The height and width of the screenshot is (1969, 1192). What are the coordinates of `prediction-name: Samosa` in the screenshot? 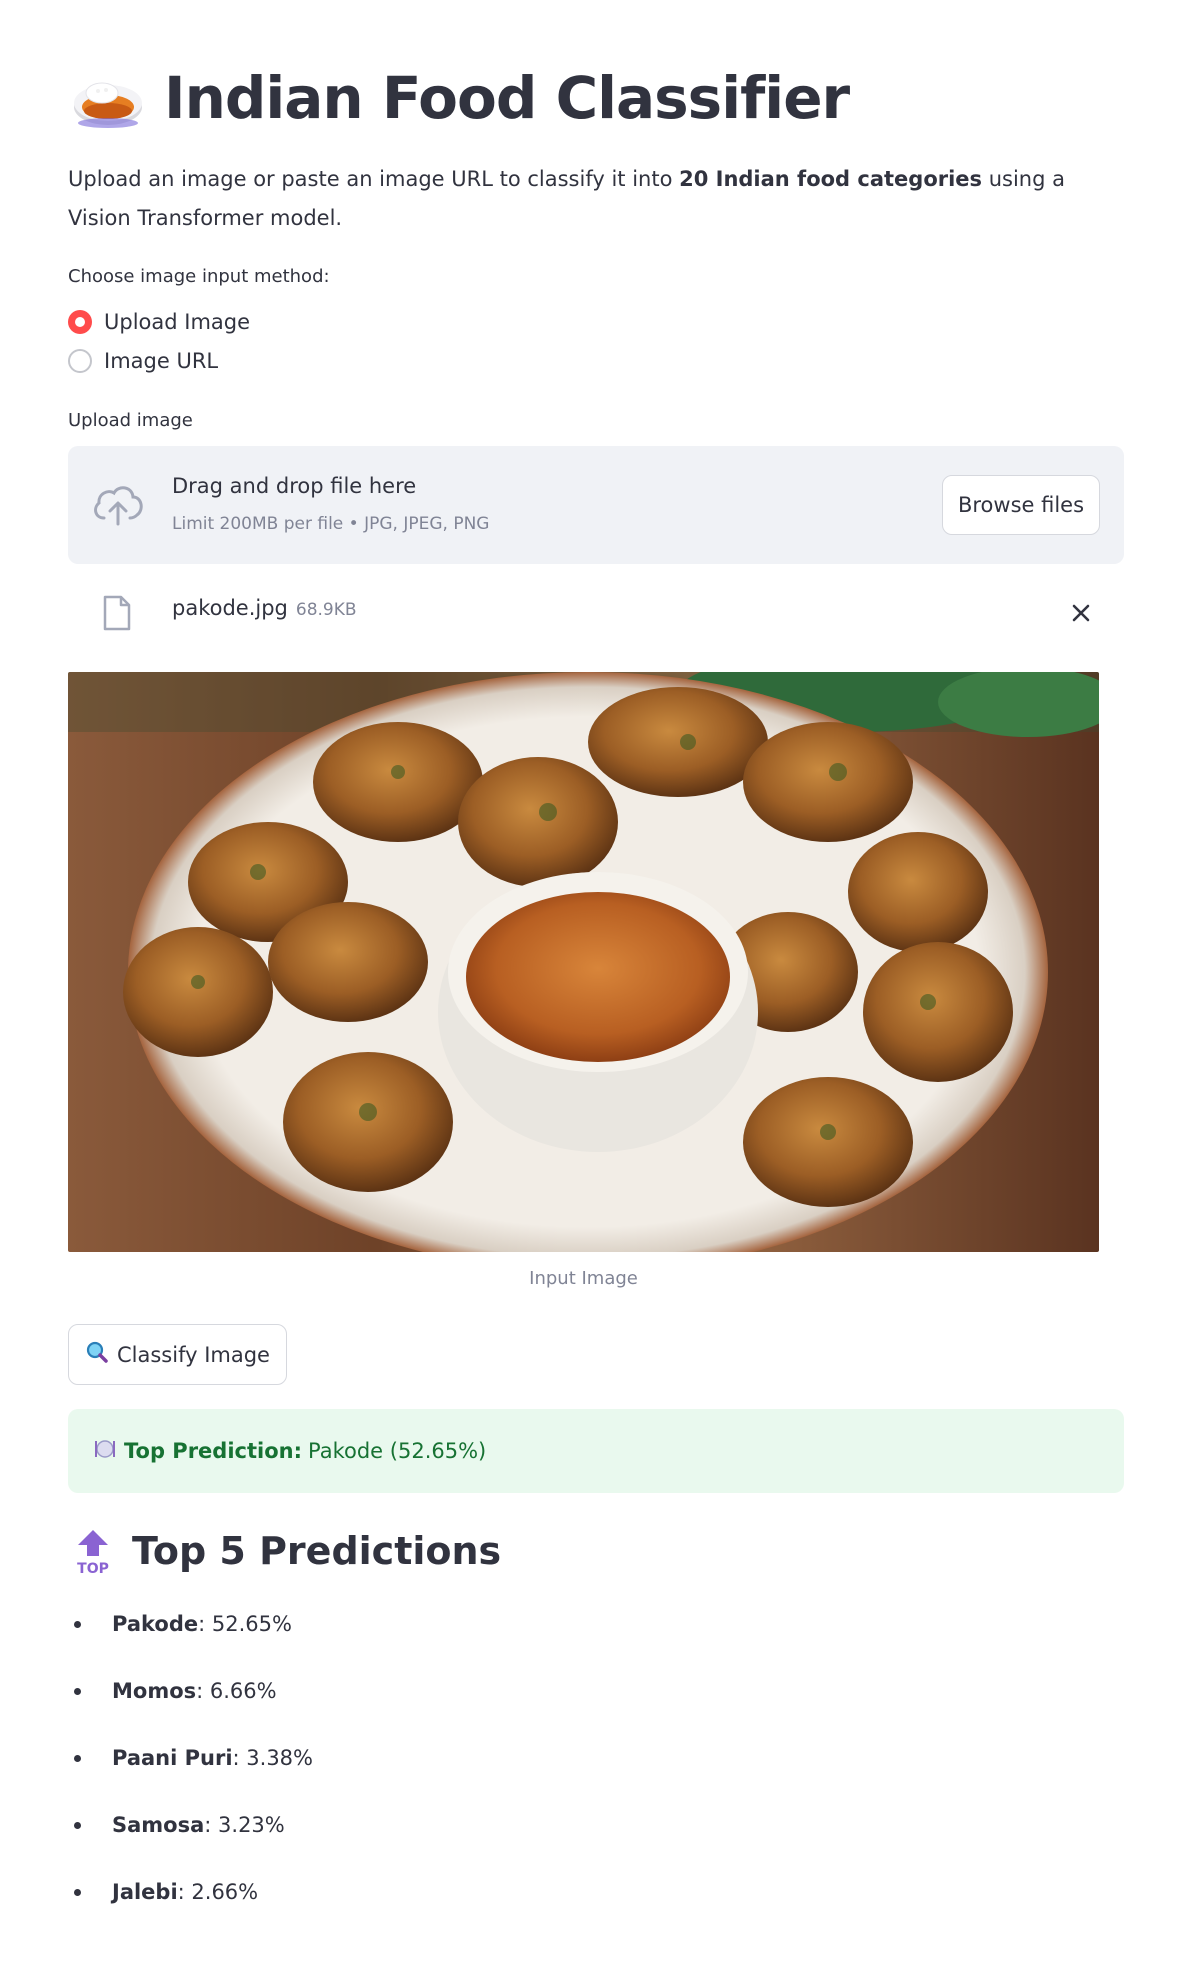 It's located at (158, 1825).